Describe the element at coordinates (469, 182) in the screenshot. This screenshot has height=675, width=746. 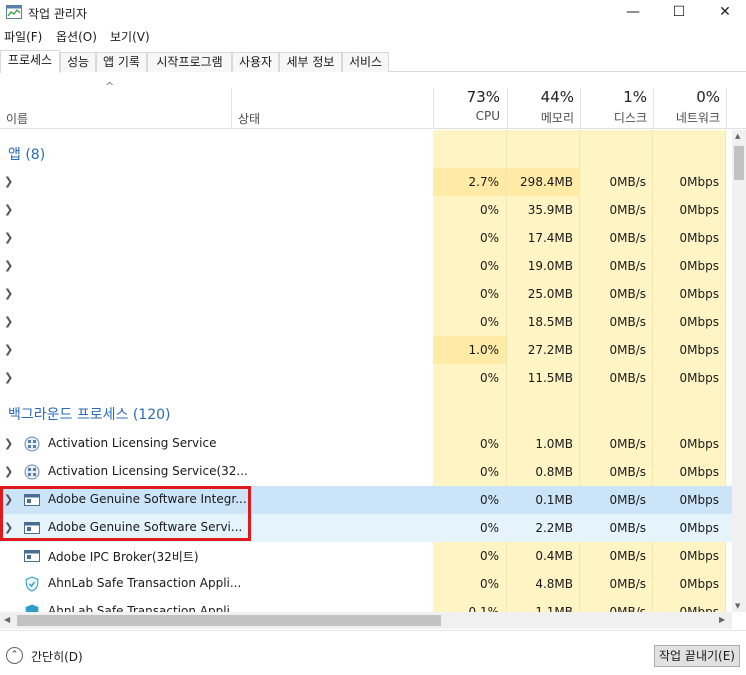
I see `cpu-cell: 2.7%` at that location.